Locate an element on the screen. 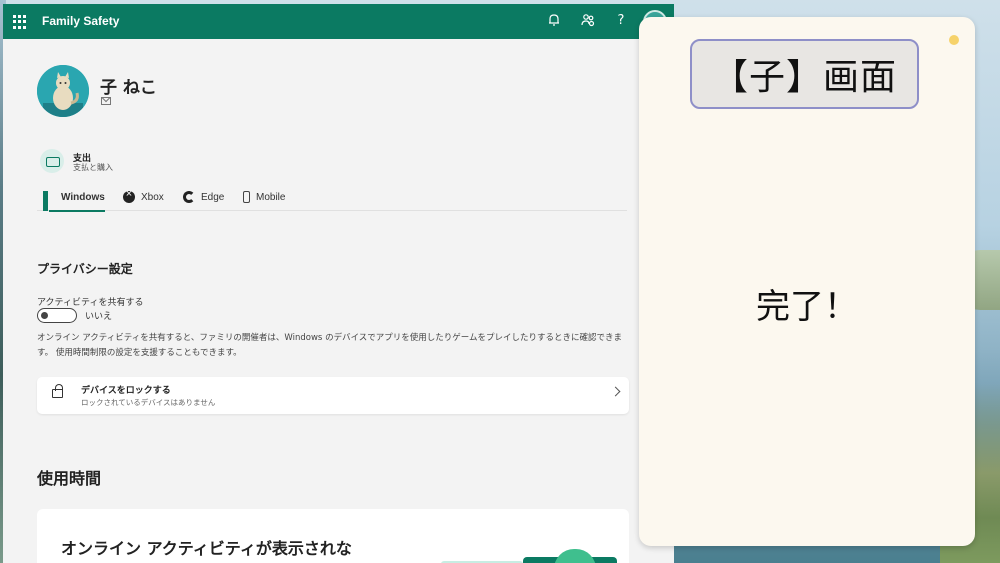 This screenshot has width=1000, height=563. app-launcher-icon is located at coordinates (20, 22).